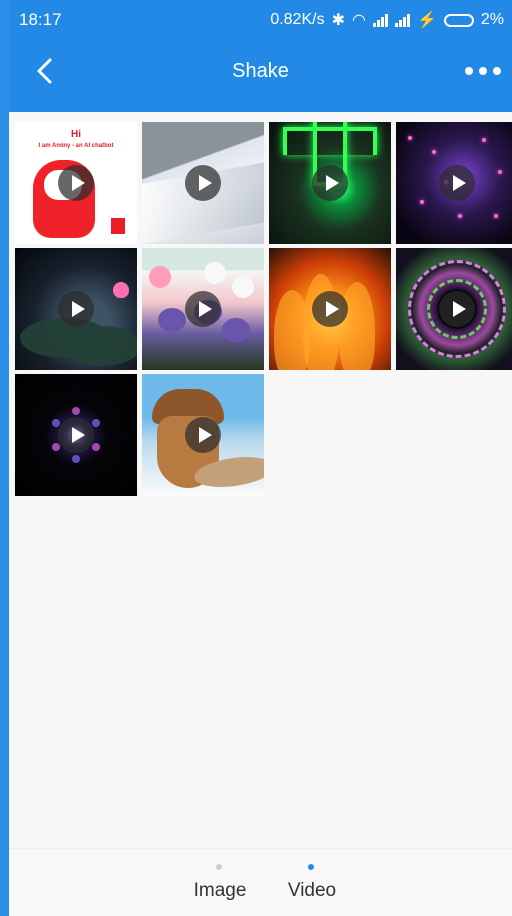  What do you see at coordinates (312, 890) in the screenshot?
I see `tab-video-label: Video` at bounding box center [312, 890].